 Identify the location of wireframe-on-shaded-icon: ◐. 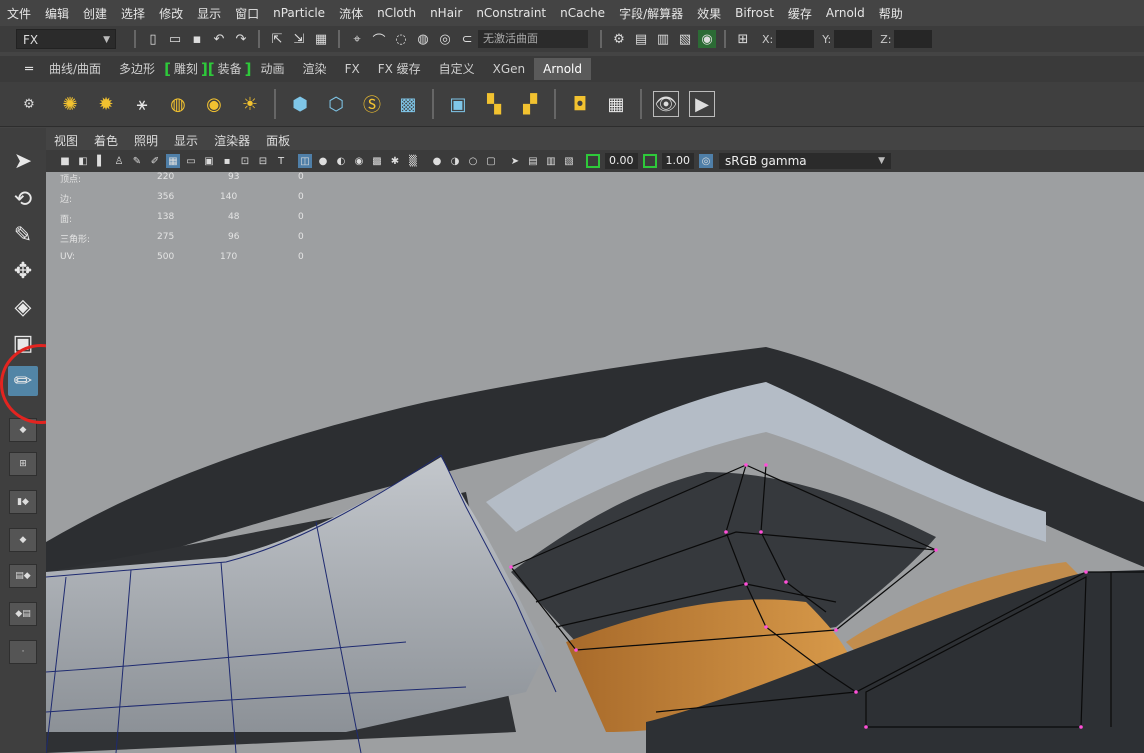
(341, 161).